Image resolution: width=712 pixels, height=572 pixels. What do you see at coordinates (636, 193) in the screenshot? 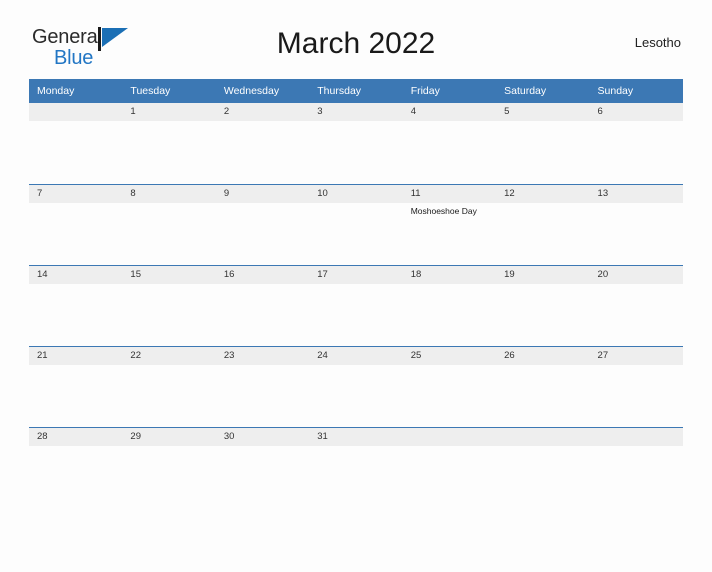
I see `day-number: 13` at bounding box center [636, 193].